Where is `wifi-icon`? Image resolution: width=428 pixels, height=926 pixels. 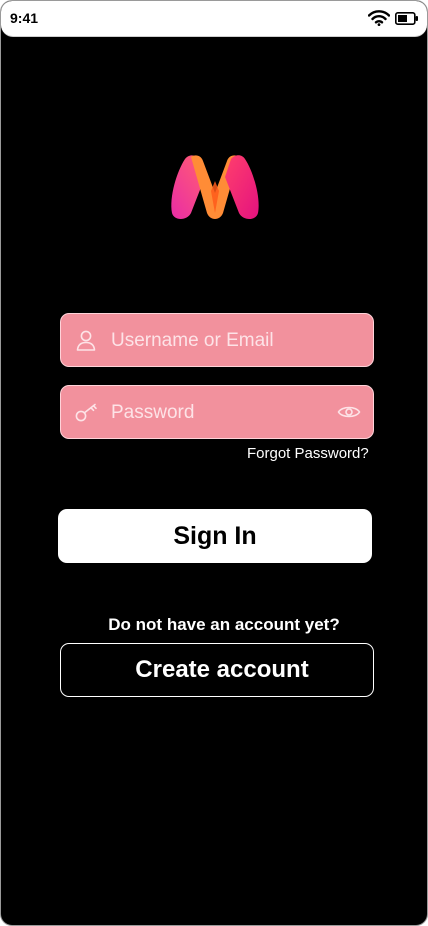
wifi-icon is located at coordinates (379, 18).